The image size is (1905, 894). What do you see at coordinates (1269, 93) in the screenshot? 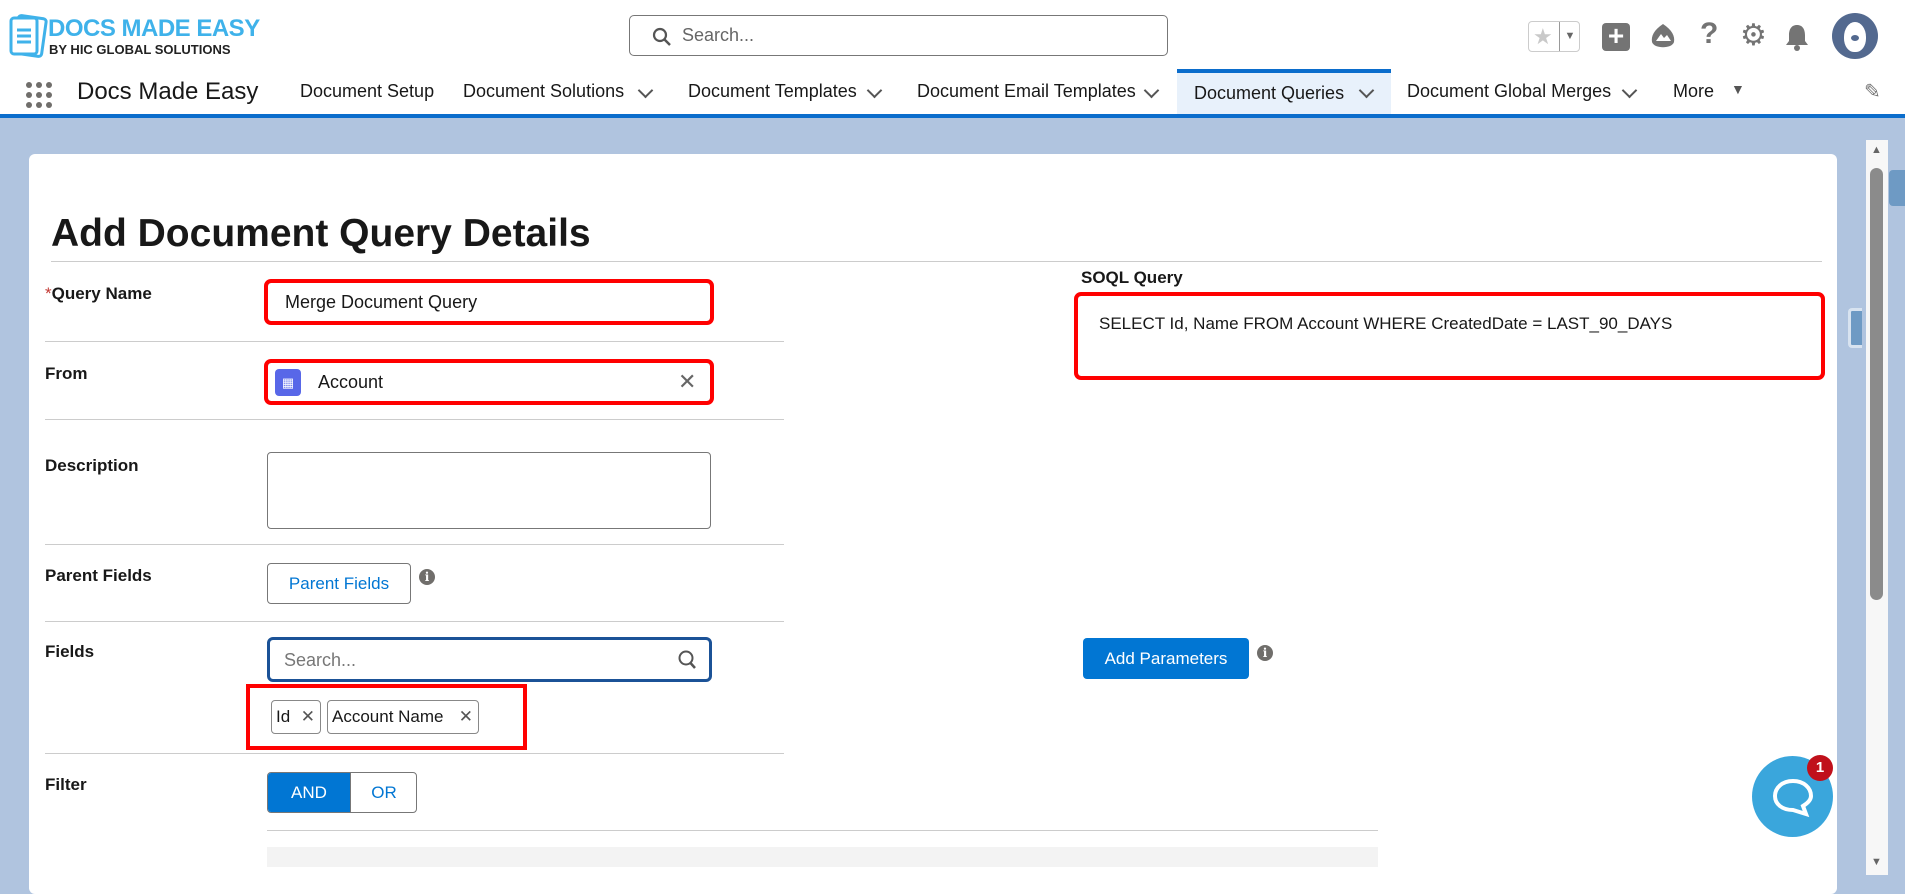
I see `tab-label: Document Queries` at bounding box center [1269, 93].